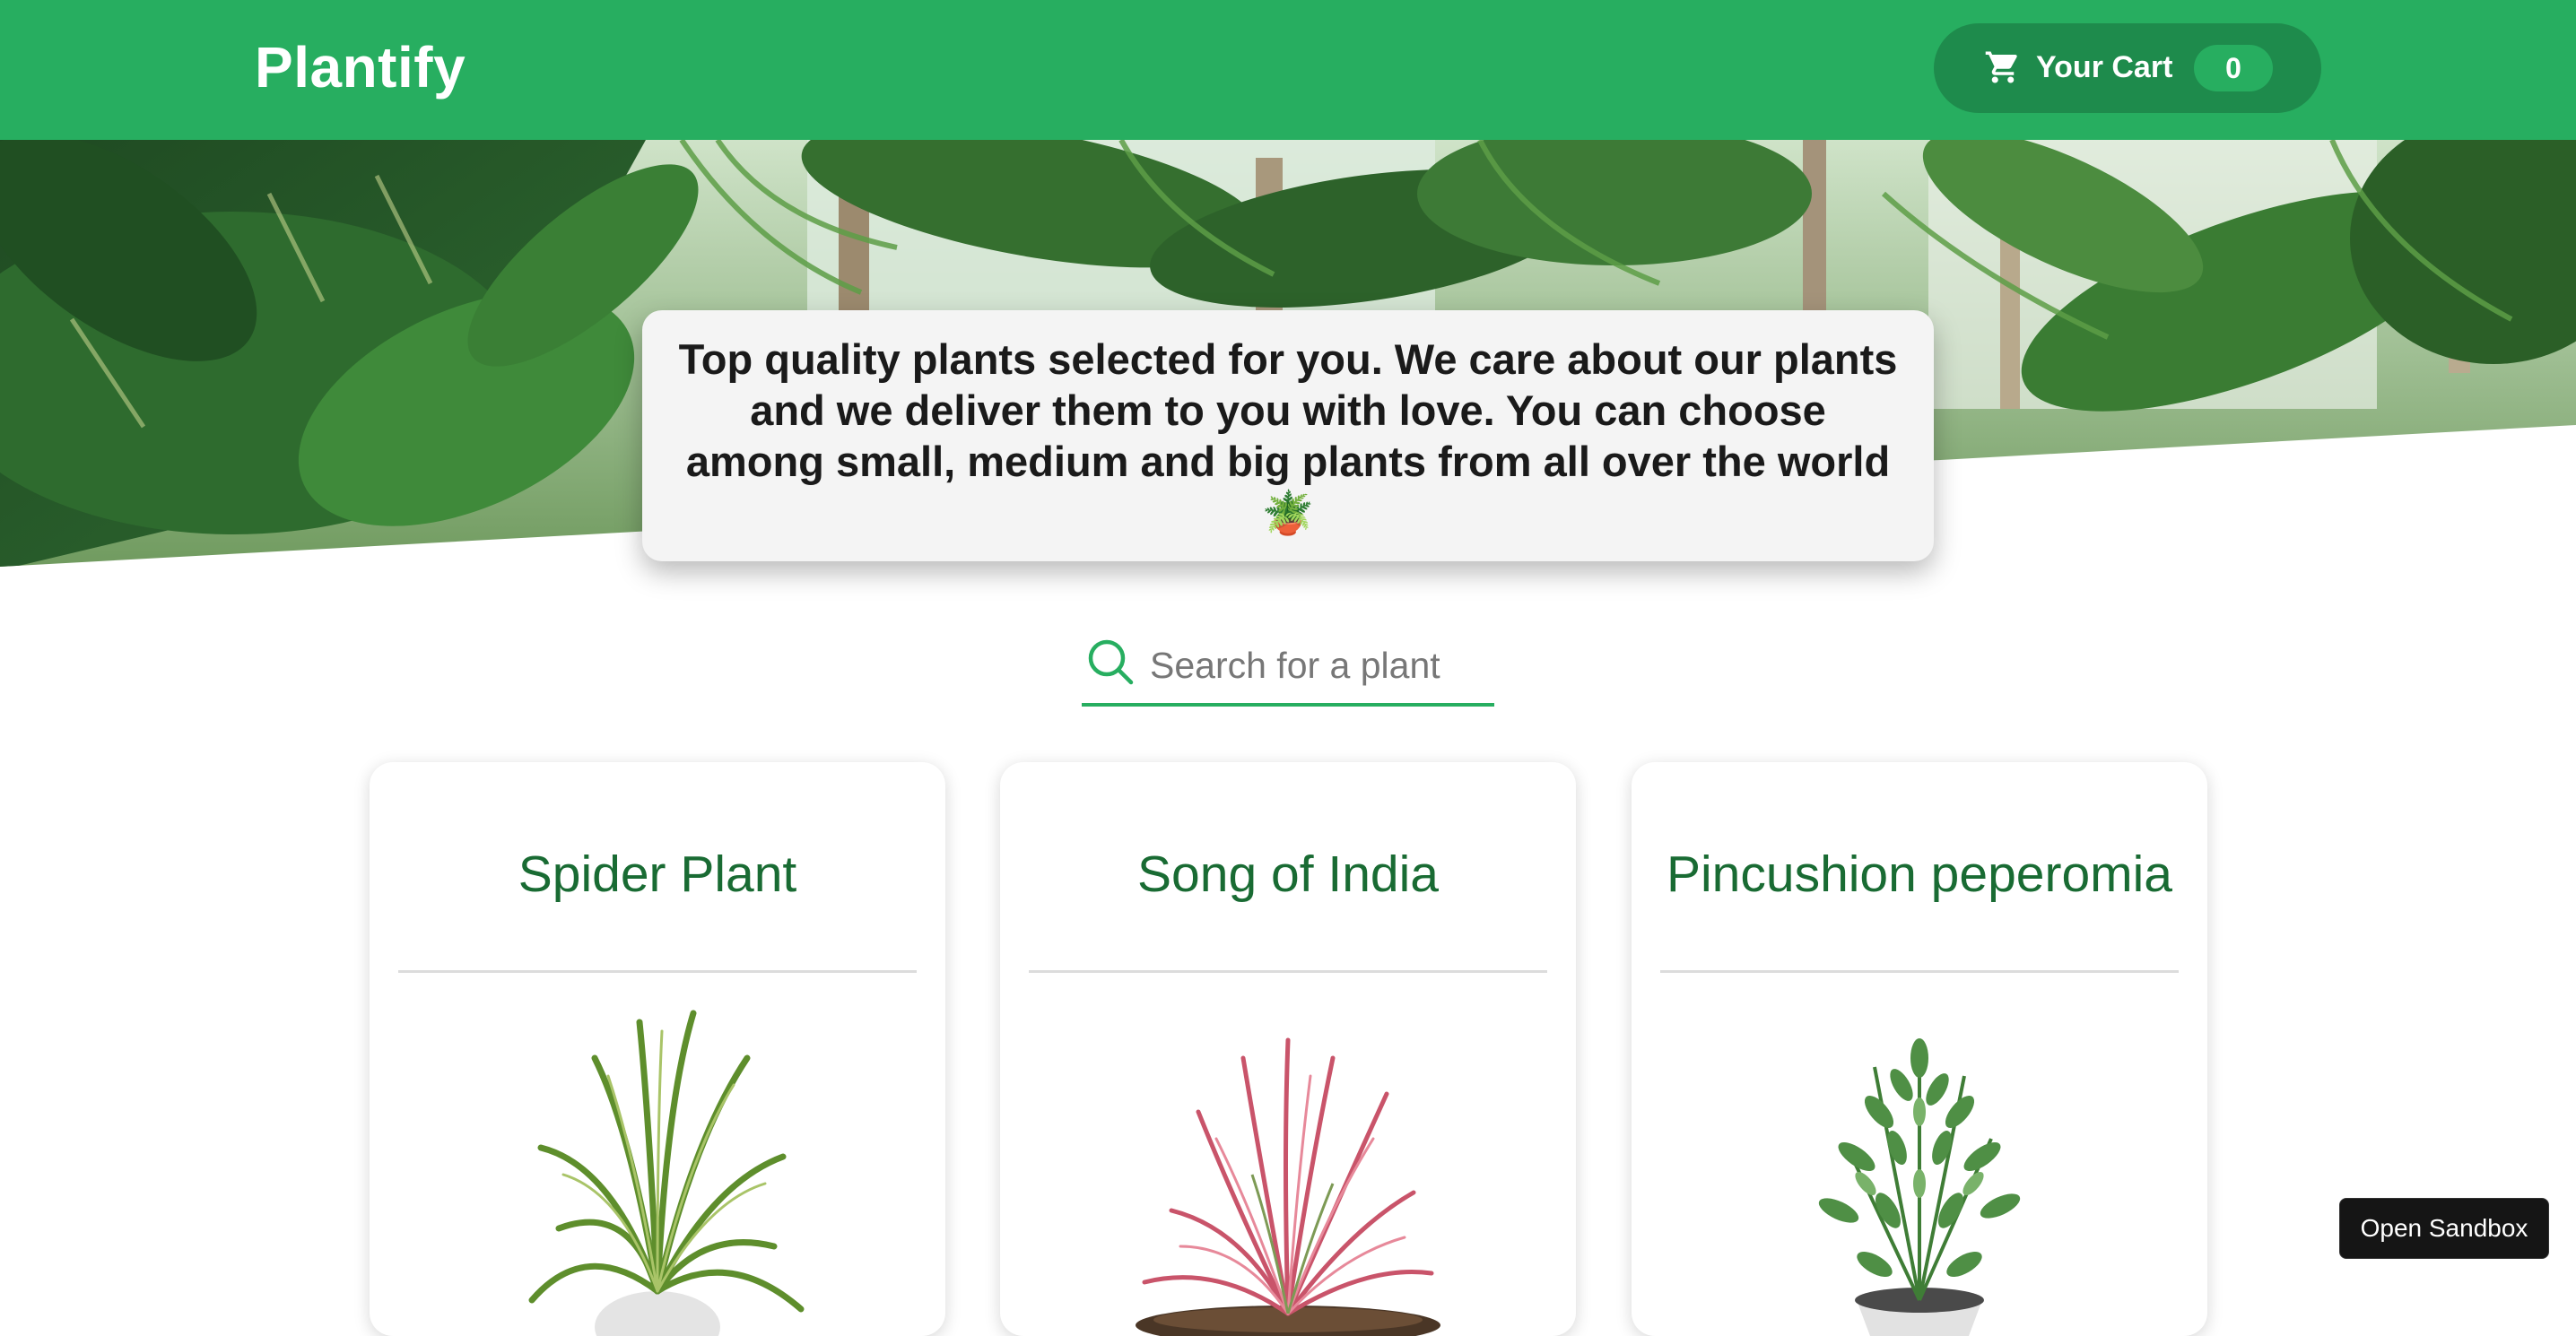 This screenshot has height=1336, width=2576. I want to click on cart-icon, so click(2001, 67).